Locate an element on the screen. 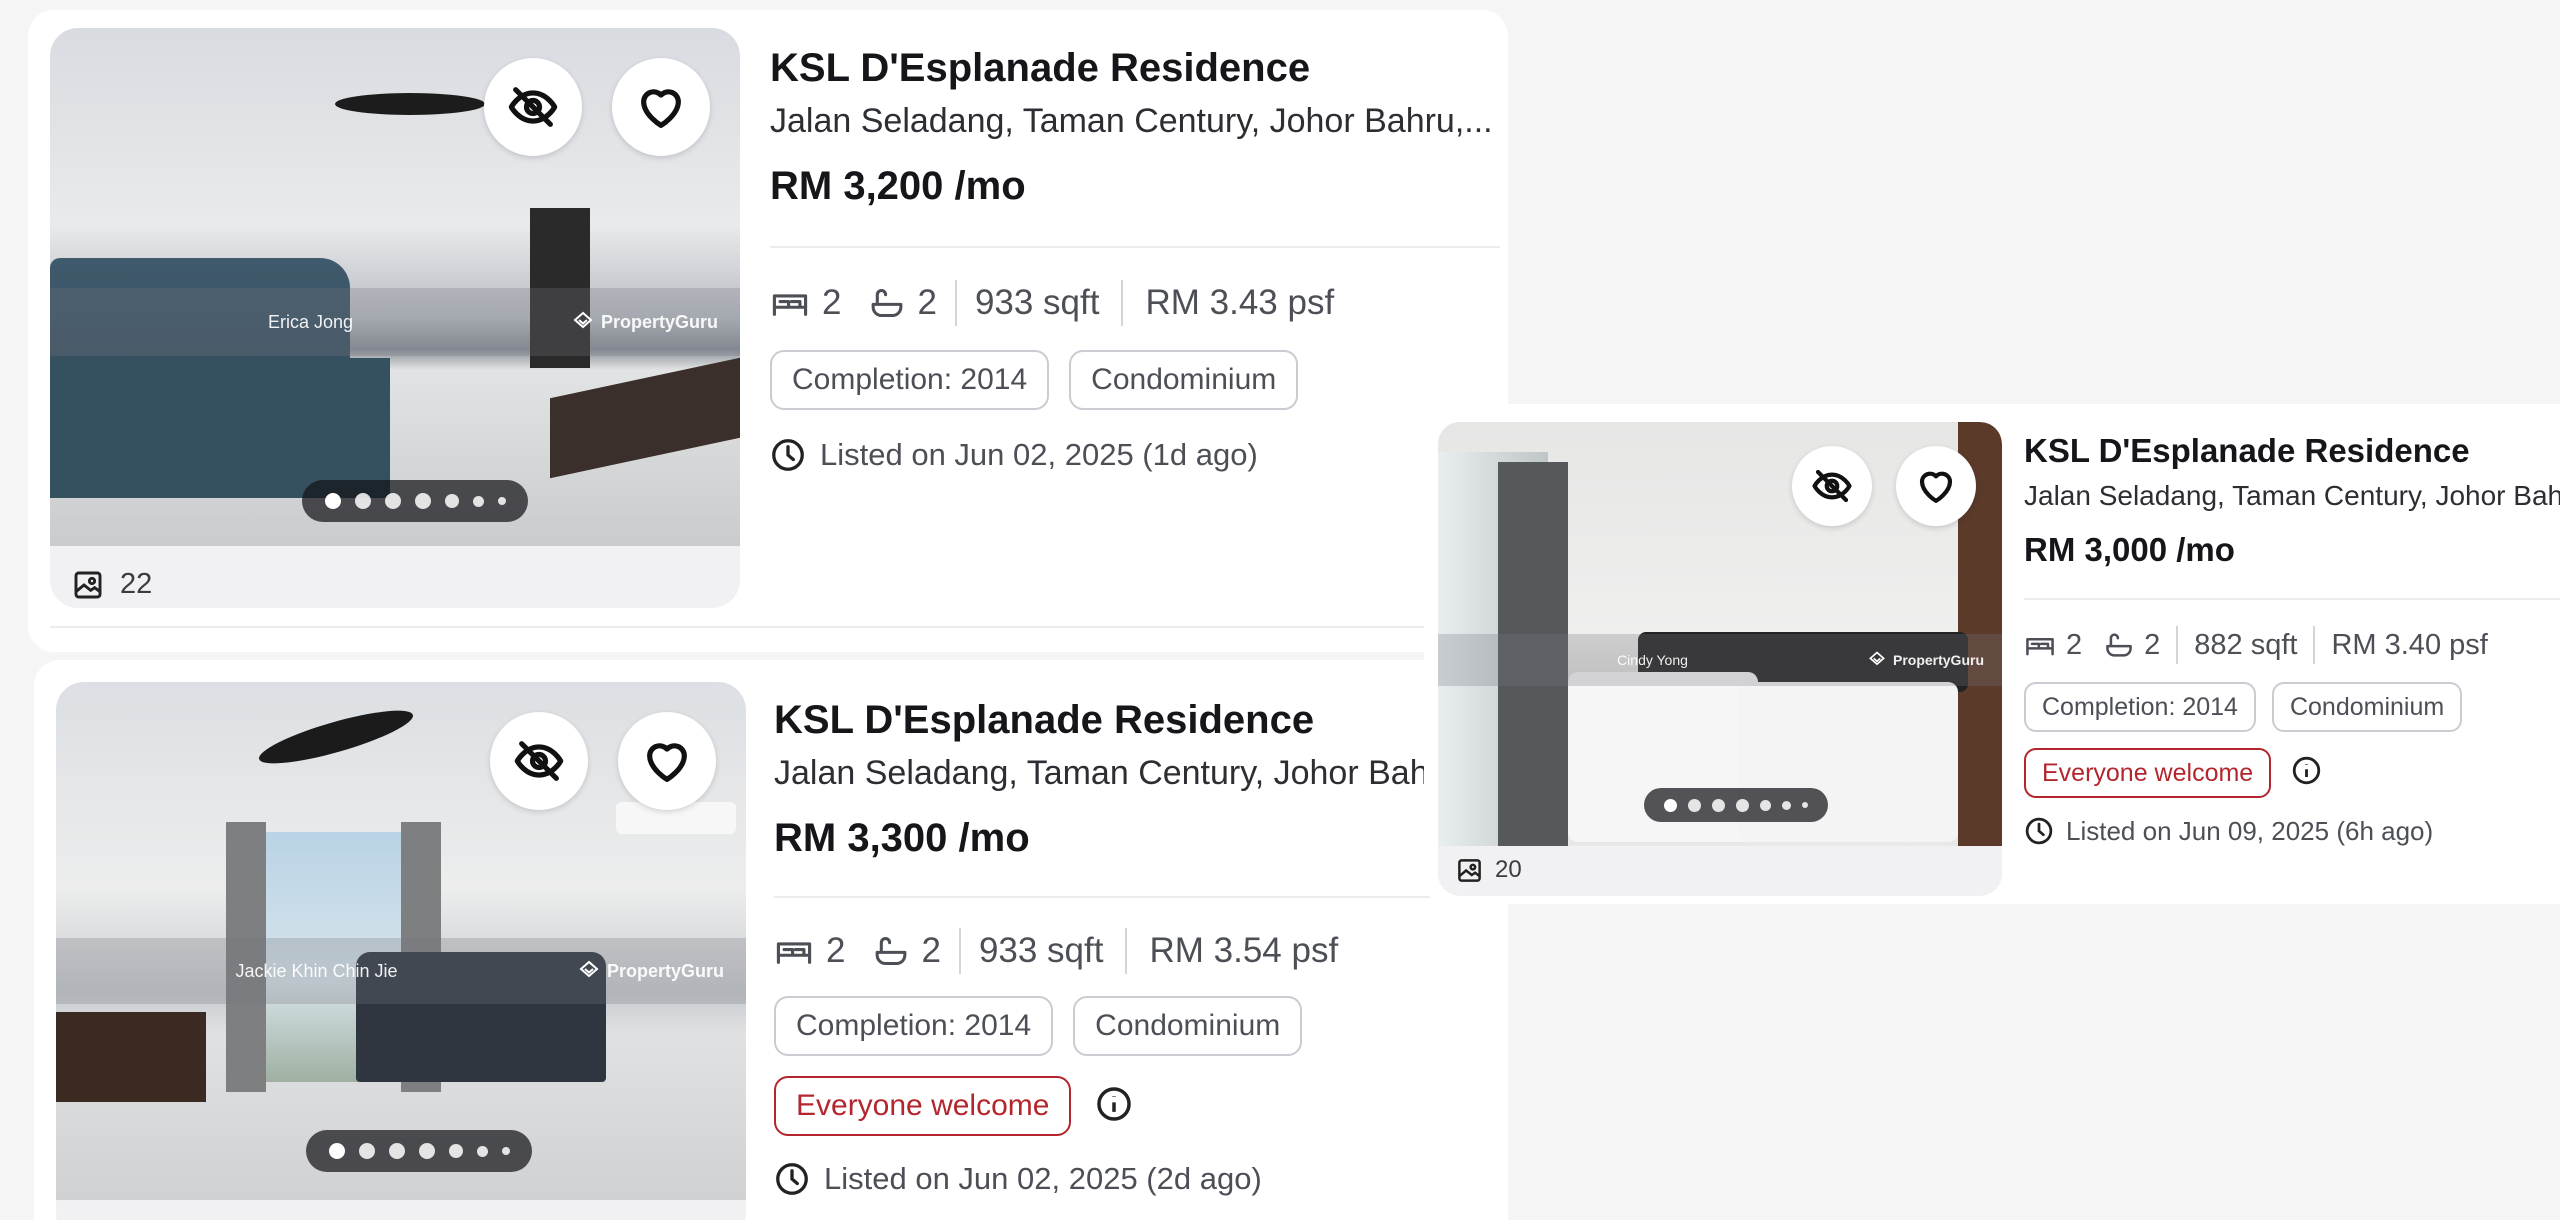 Image resolution: width=2560 pixels, height=1220 pixels. listed-date: Listed on Jun 09, 2025 (6h ago) is located at coordinates (2292, 831).